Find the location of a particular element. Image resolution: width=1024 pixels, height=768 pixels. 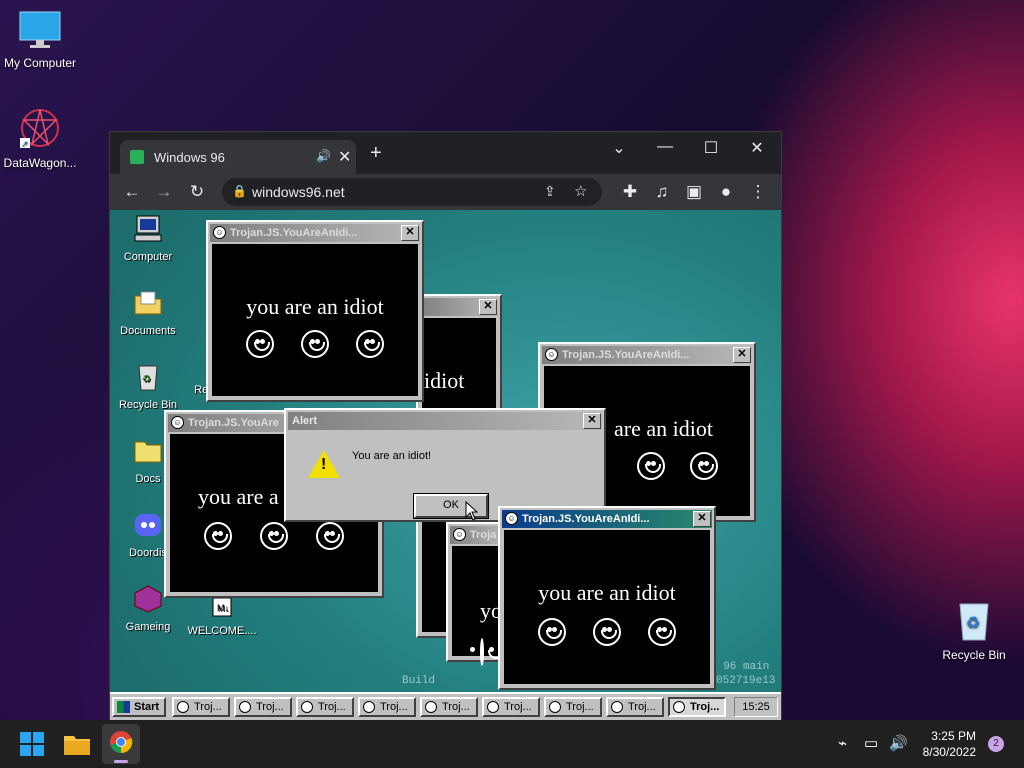

desktop-icon-recycle-bin: ♻ Recycle Bin is located at coordinates (974, 630).